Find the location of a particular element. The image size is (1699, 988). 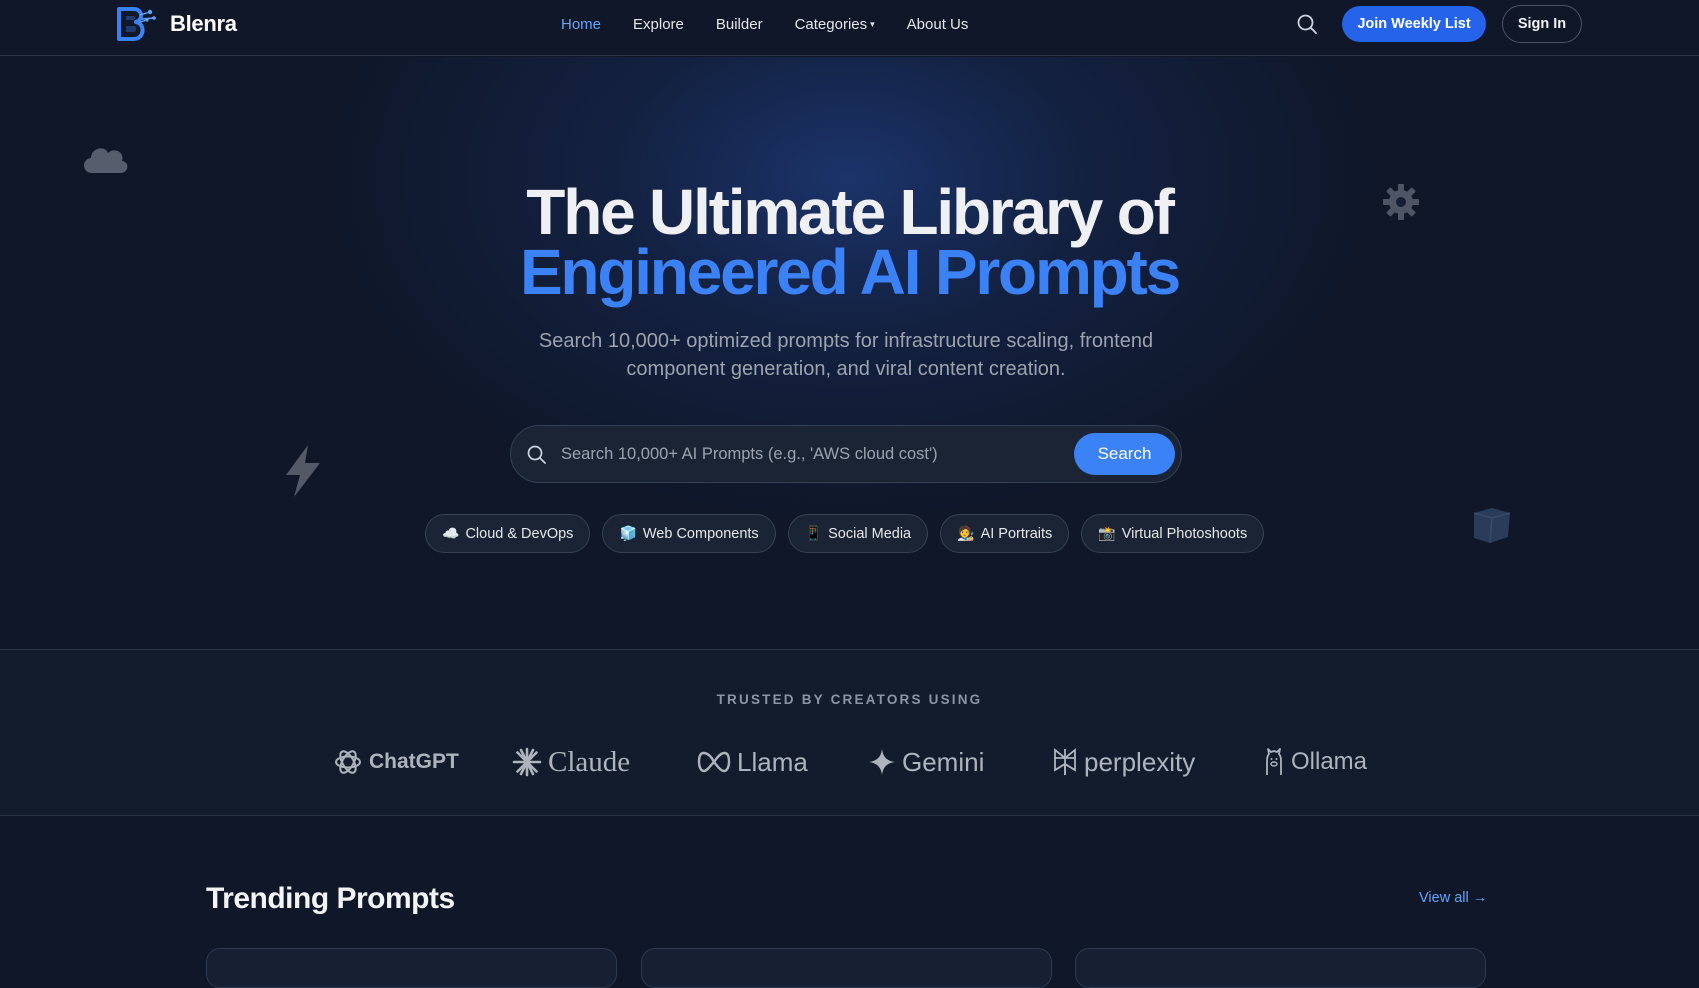

chip-label: Social Media is located at coordinates (870, 533).